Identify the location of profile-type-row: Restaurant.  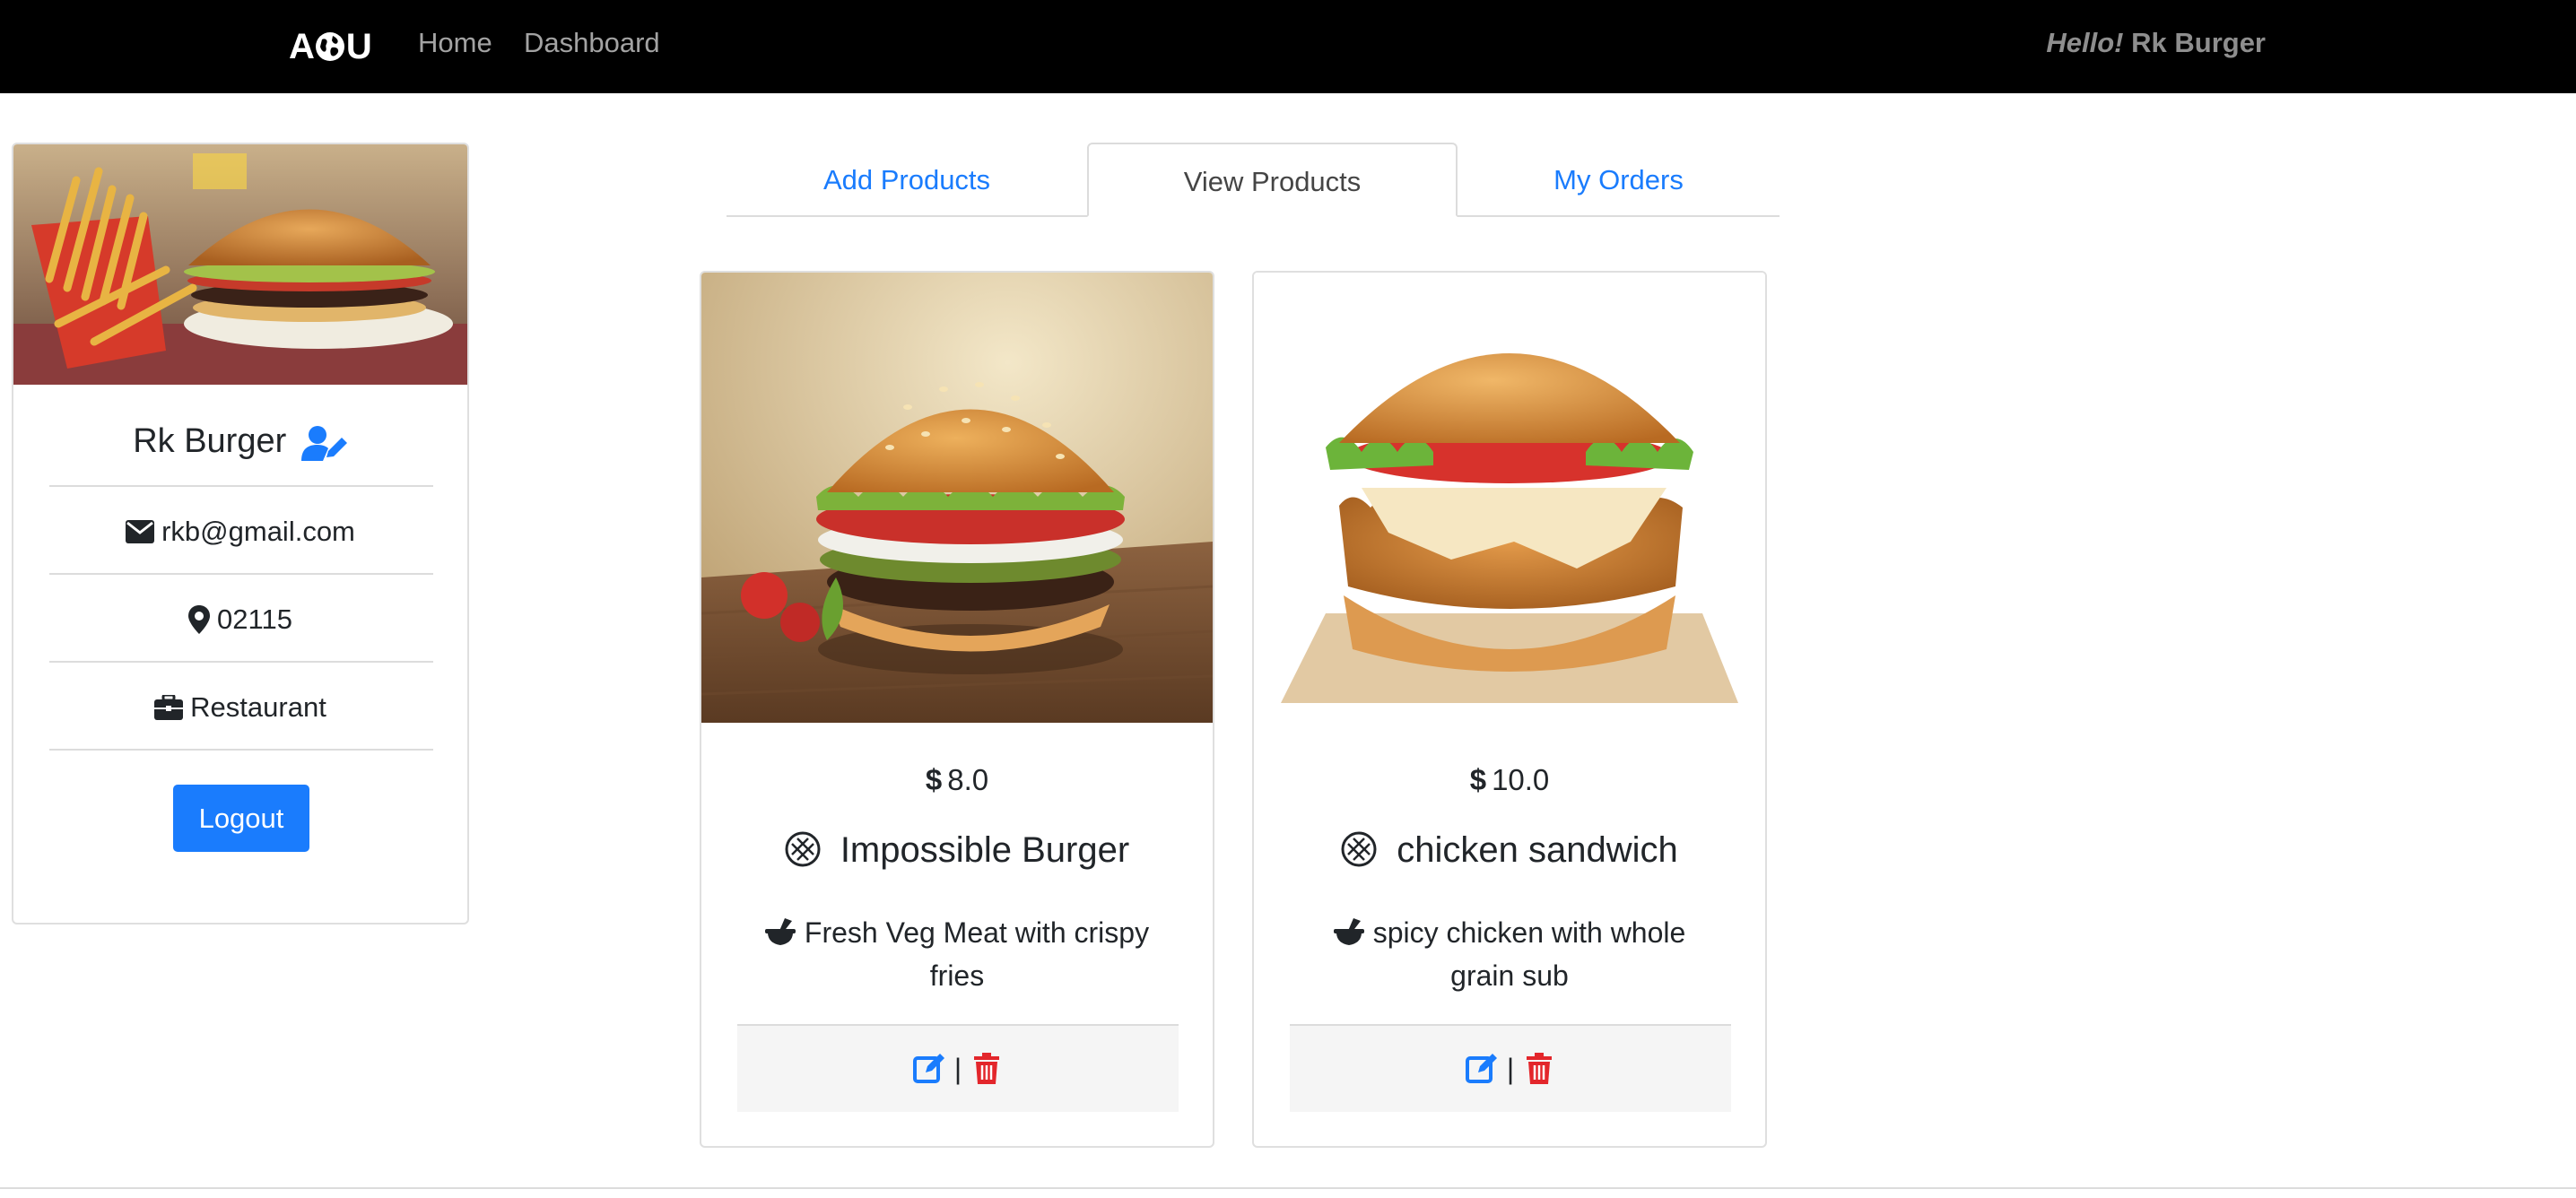
(240, 707).